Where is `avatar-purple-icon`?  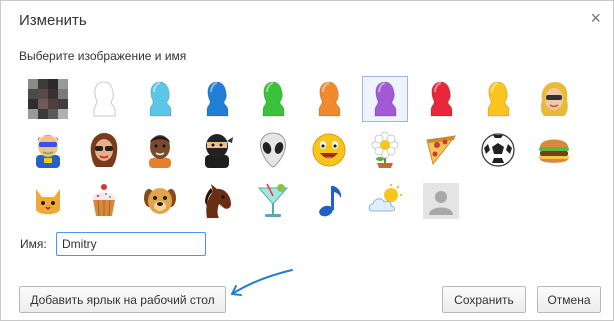 avatar-purple-icon is located at coordinates (385, 99).